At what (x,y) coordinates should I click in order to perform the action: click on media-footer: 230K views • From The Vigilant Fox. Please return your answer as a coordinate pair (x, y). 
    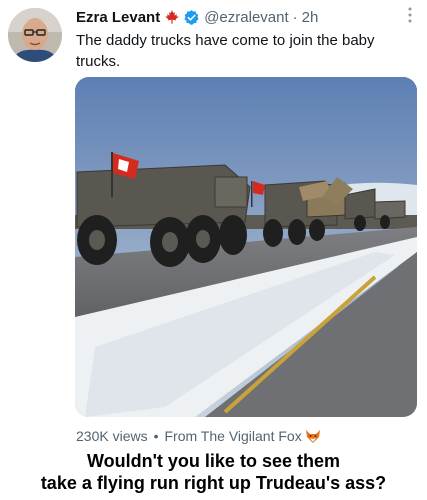
    Looking at the image, I should click on (198, 436).